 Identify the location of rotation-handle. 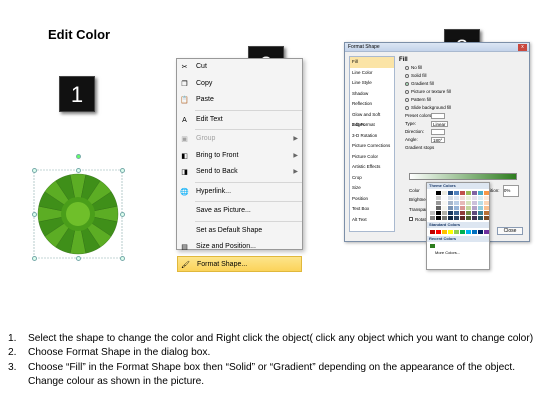
(78, 156).